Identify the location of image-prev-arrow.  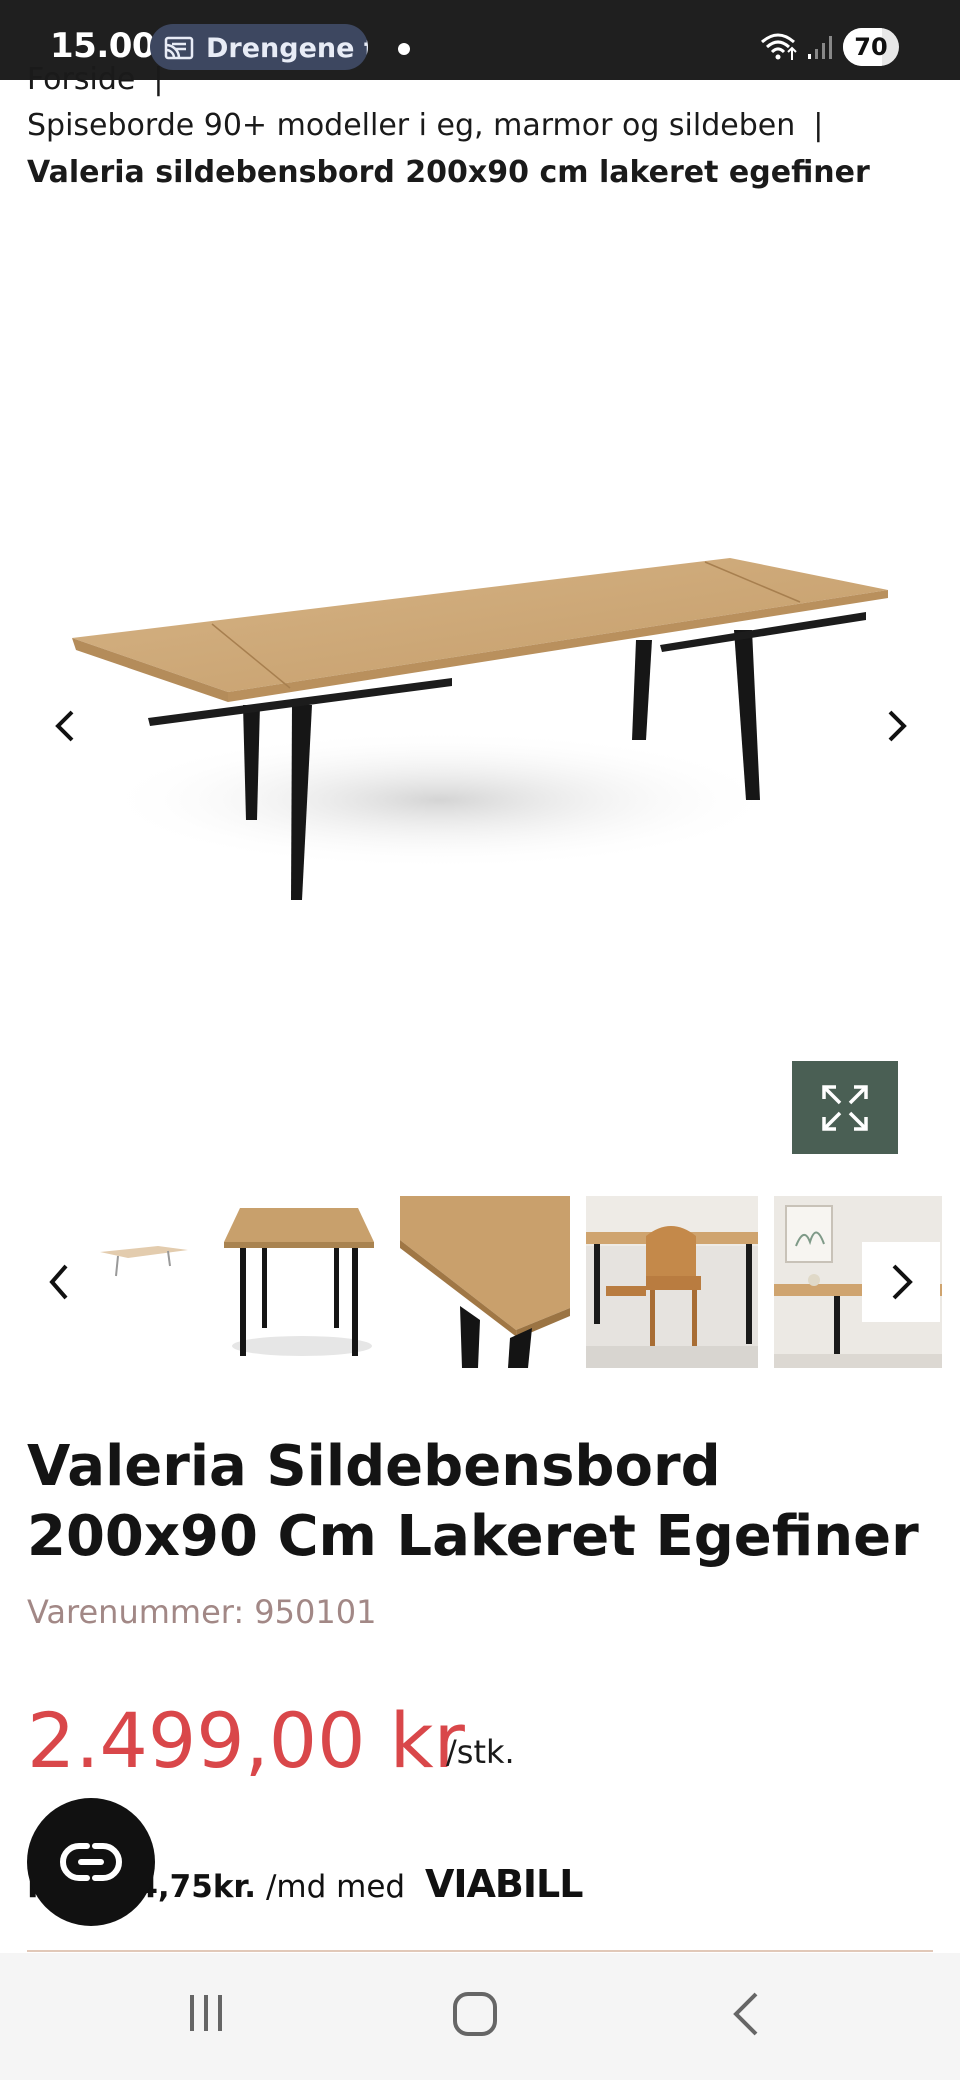
(66, 726).